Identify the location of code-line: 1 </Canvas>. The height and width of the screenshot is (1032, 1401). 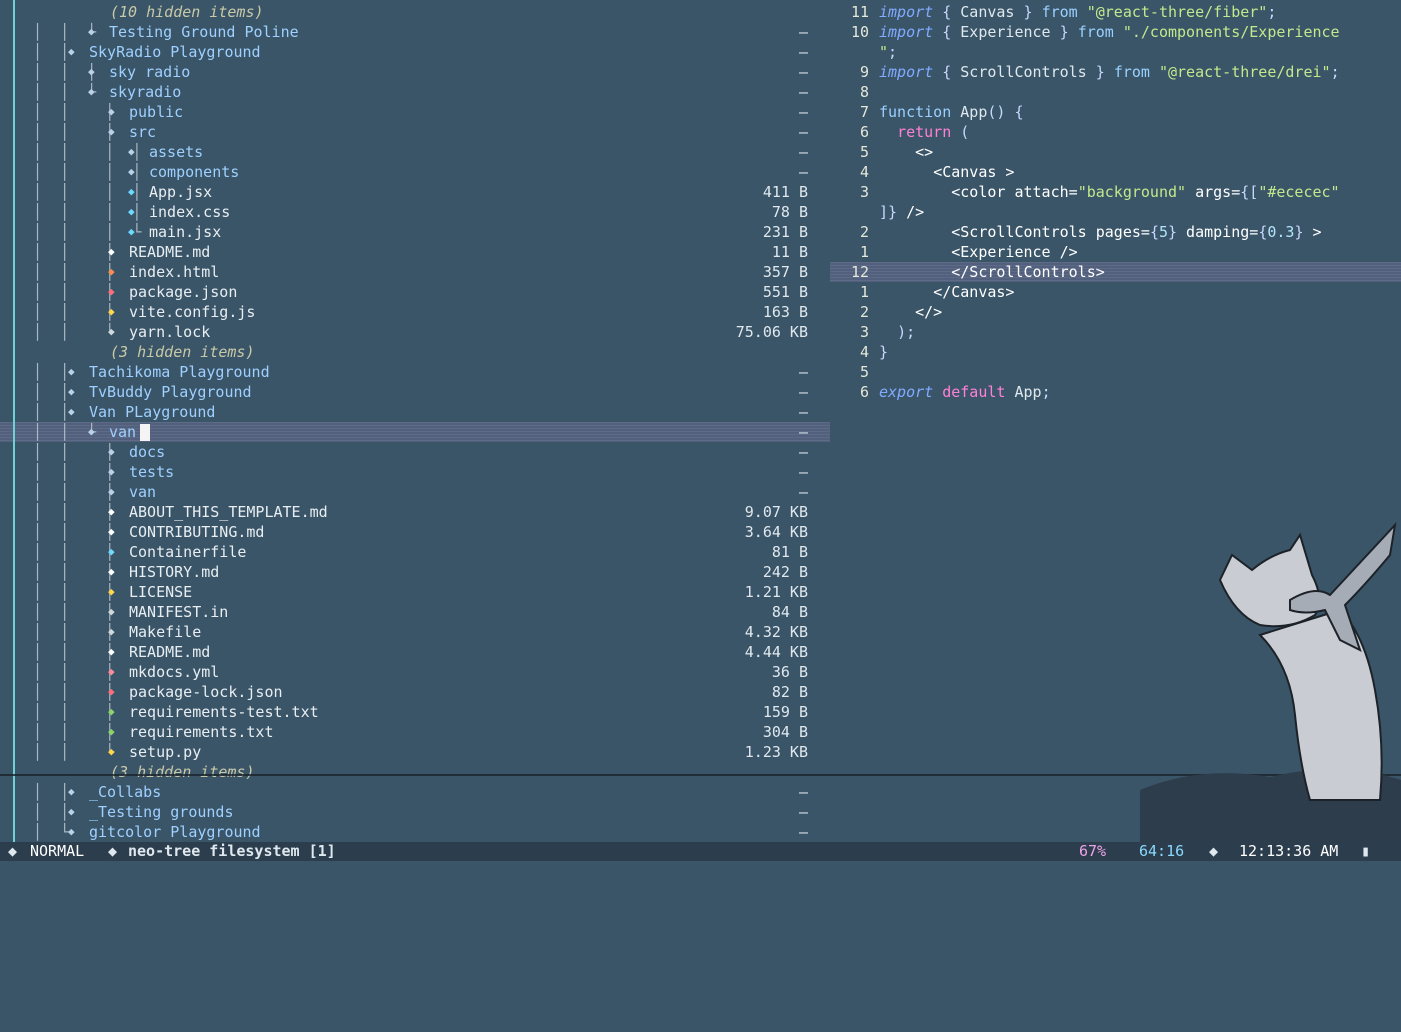
(1115, 292).